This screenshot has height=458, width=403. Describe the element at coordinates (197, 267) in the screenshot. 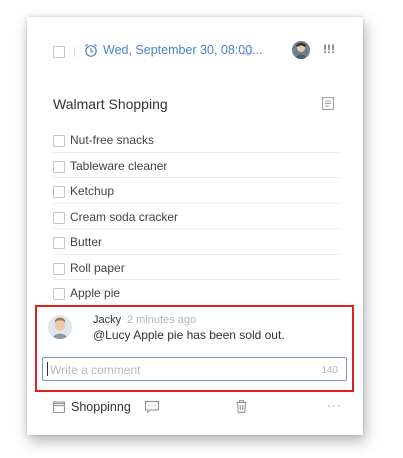

I see `checklist-item: Roll paper` at that location.